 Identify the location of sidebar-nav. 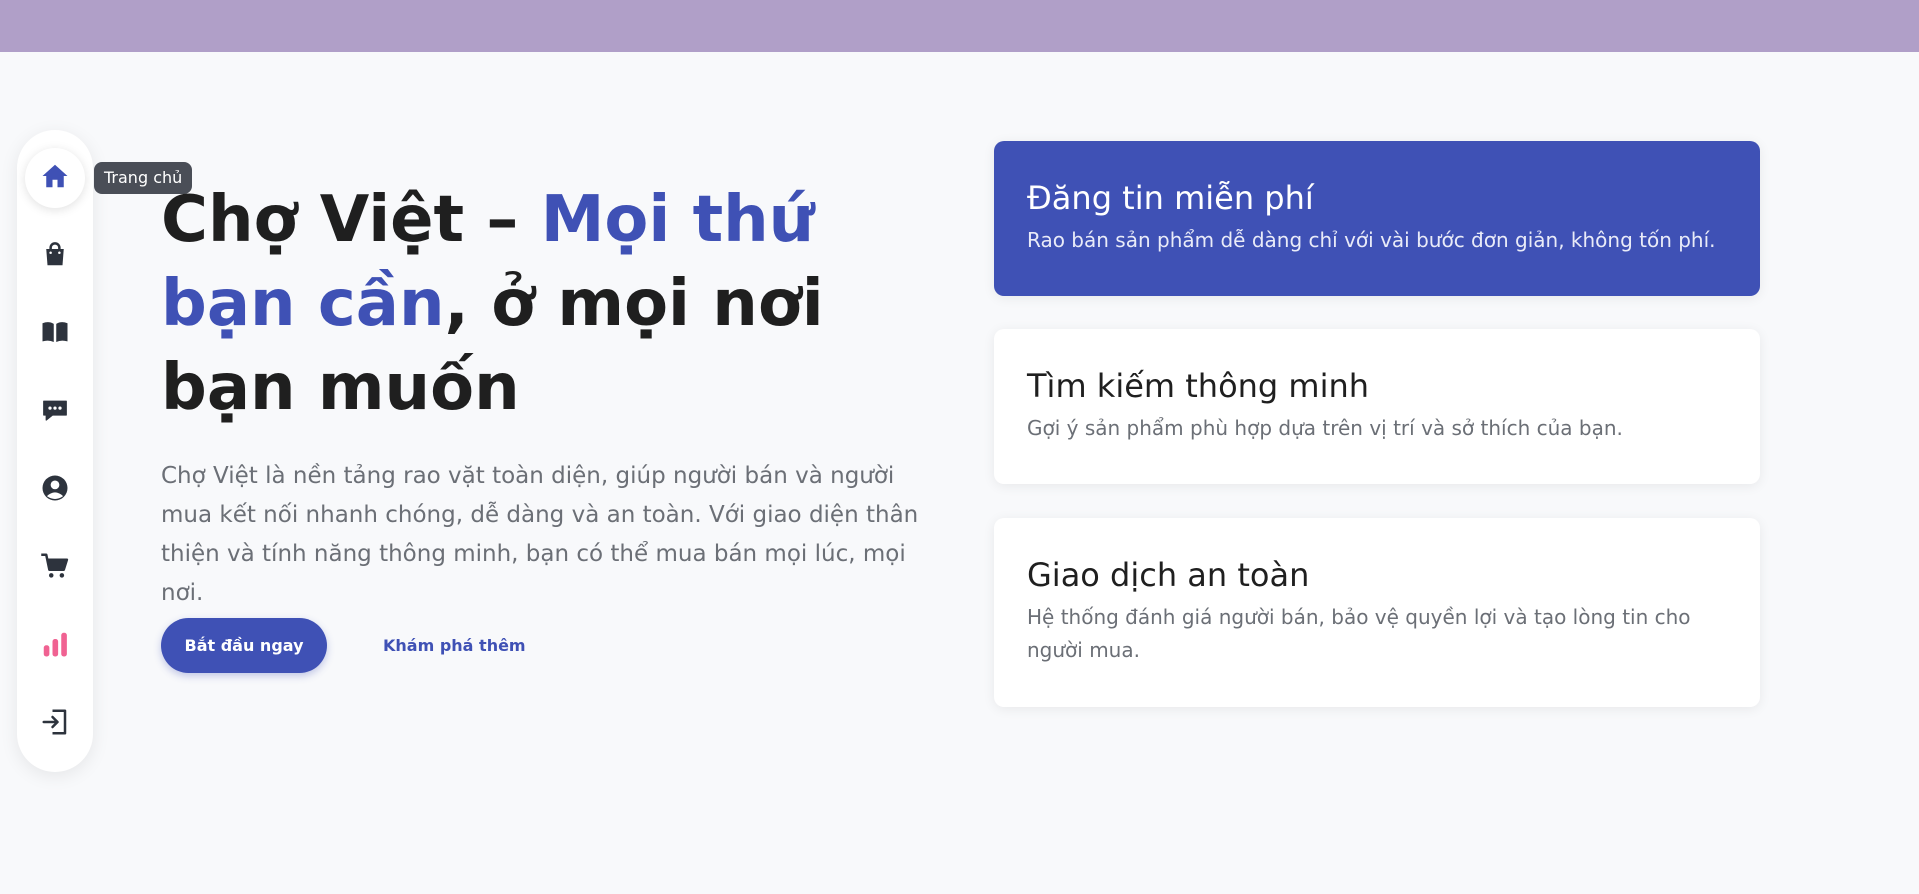
(55, 451).